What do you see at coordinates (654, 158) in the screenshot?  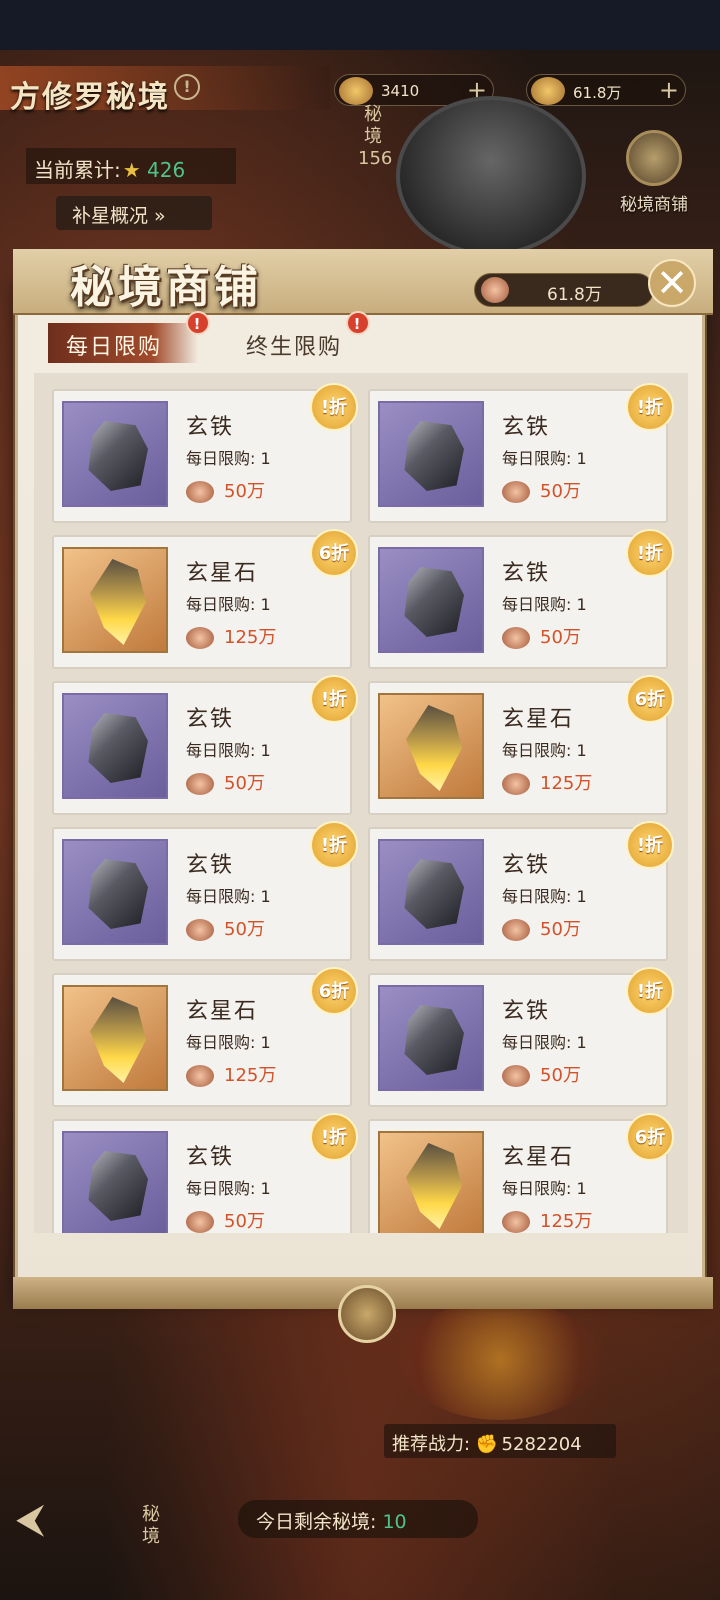 I see `shop-emblem-icon` at bounding box center [654, 158].